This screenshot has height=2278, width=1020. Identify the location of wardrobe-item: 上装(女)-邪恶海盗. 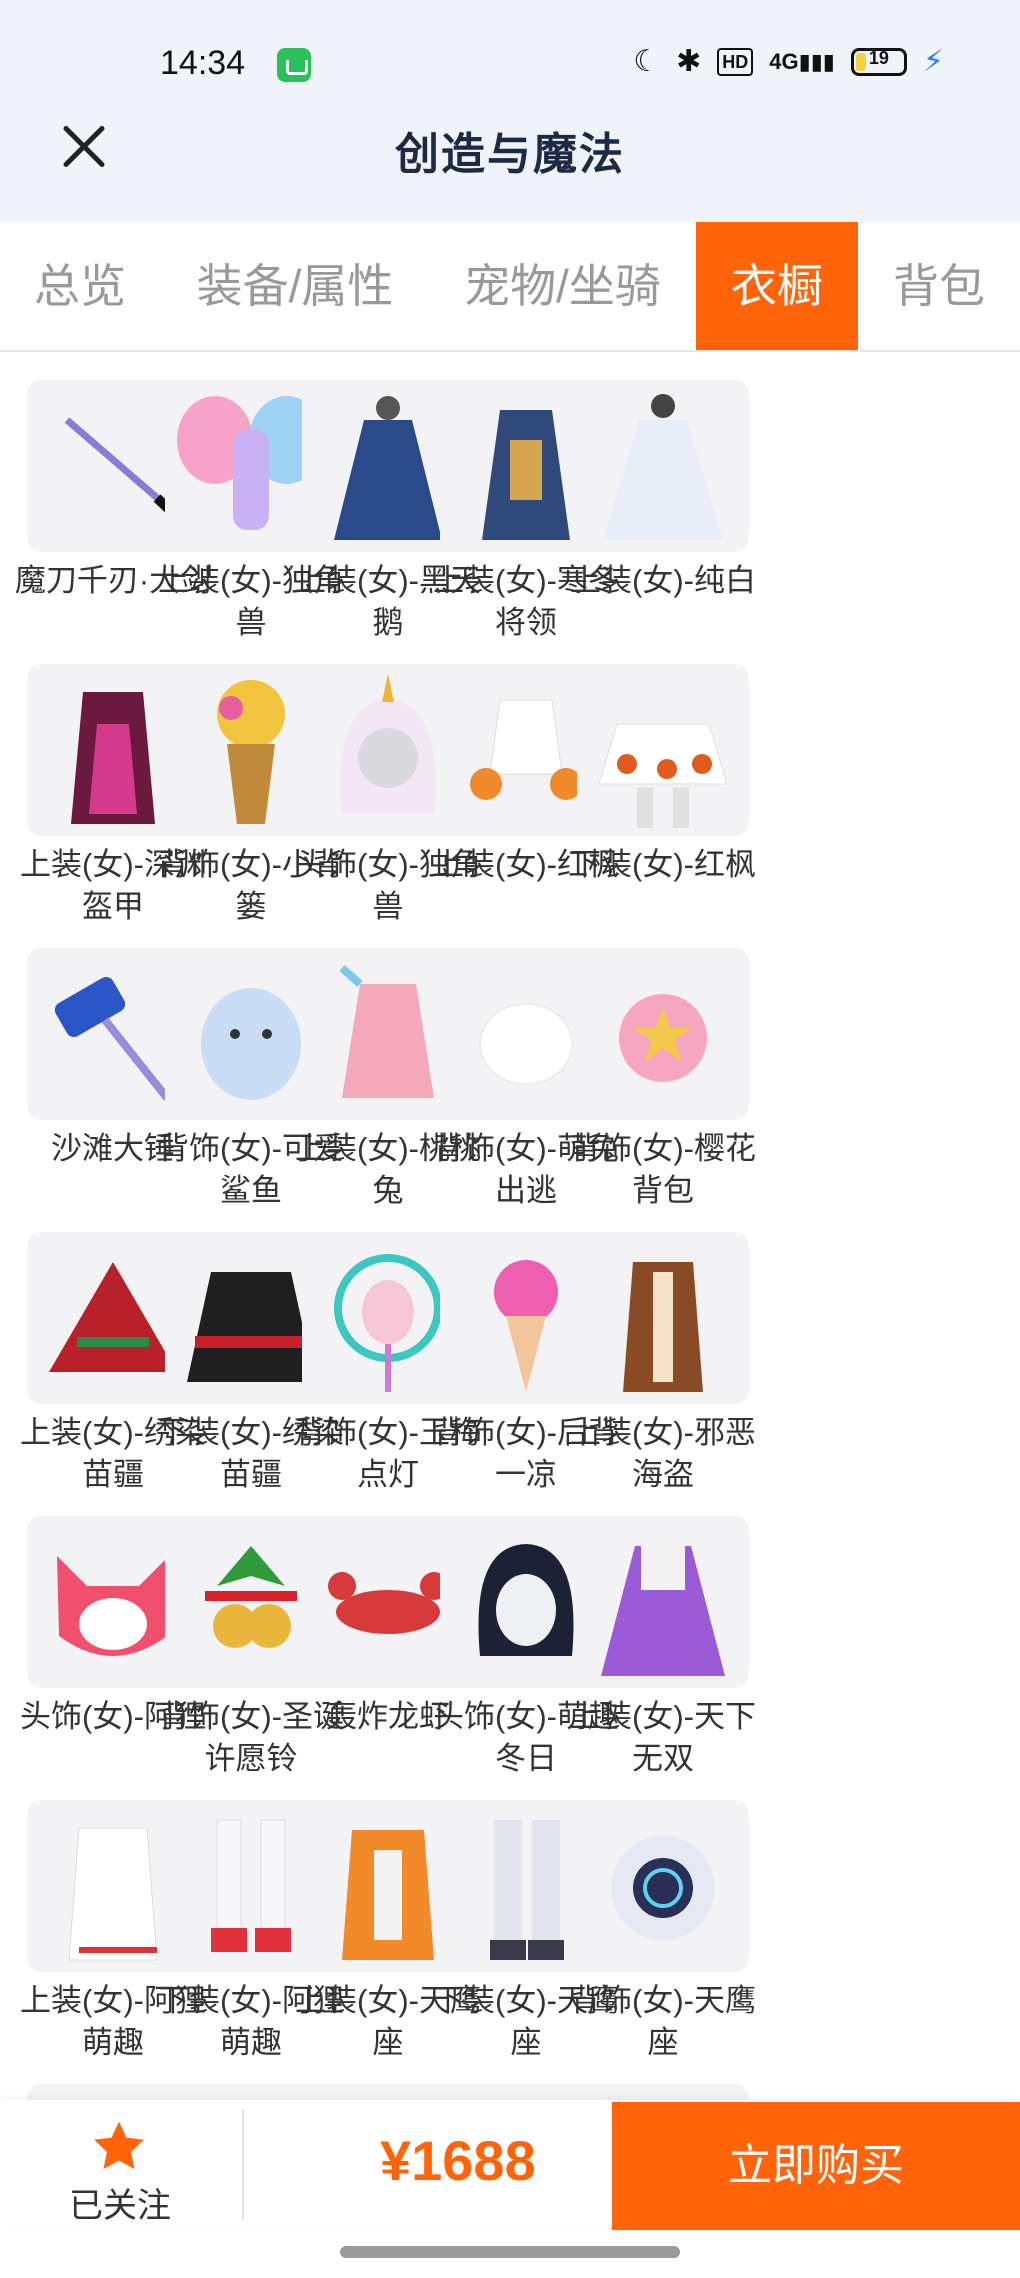
(663, 1364).